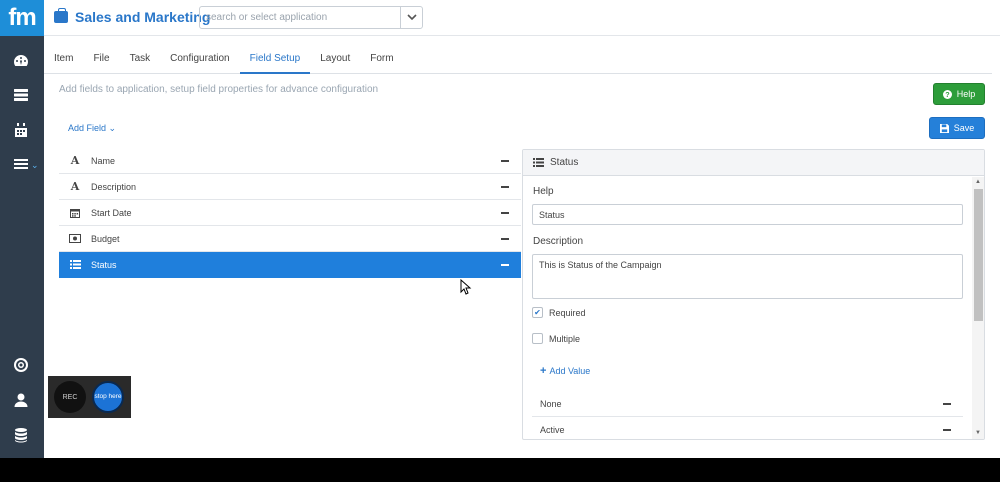 The height and width of the screenshot is (482, 1000). What do you see at coordinates (522, 18) in the screenshot?
I see `top-bar: Sales and Marketing` at bounding box center [522, 18].